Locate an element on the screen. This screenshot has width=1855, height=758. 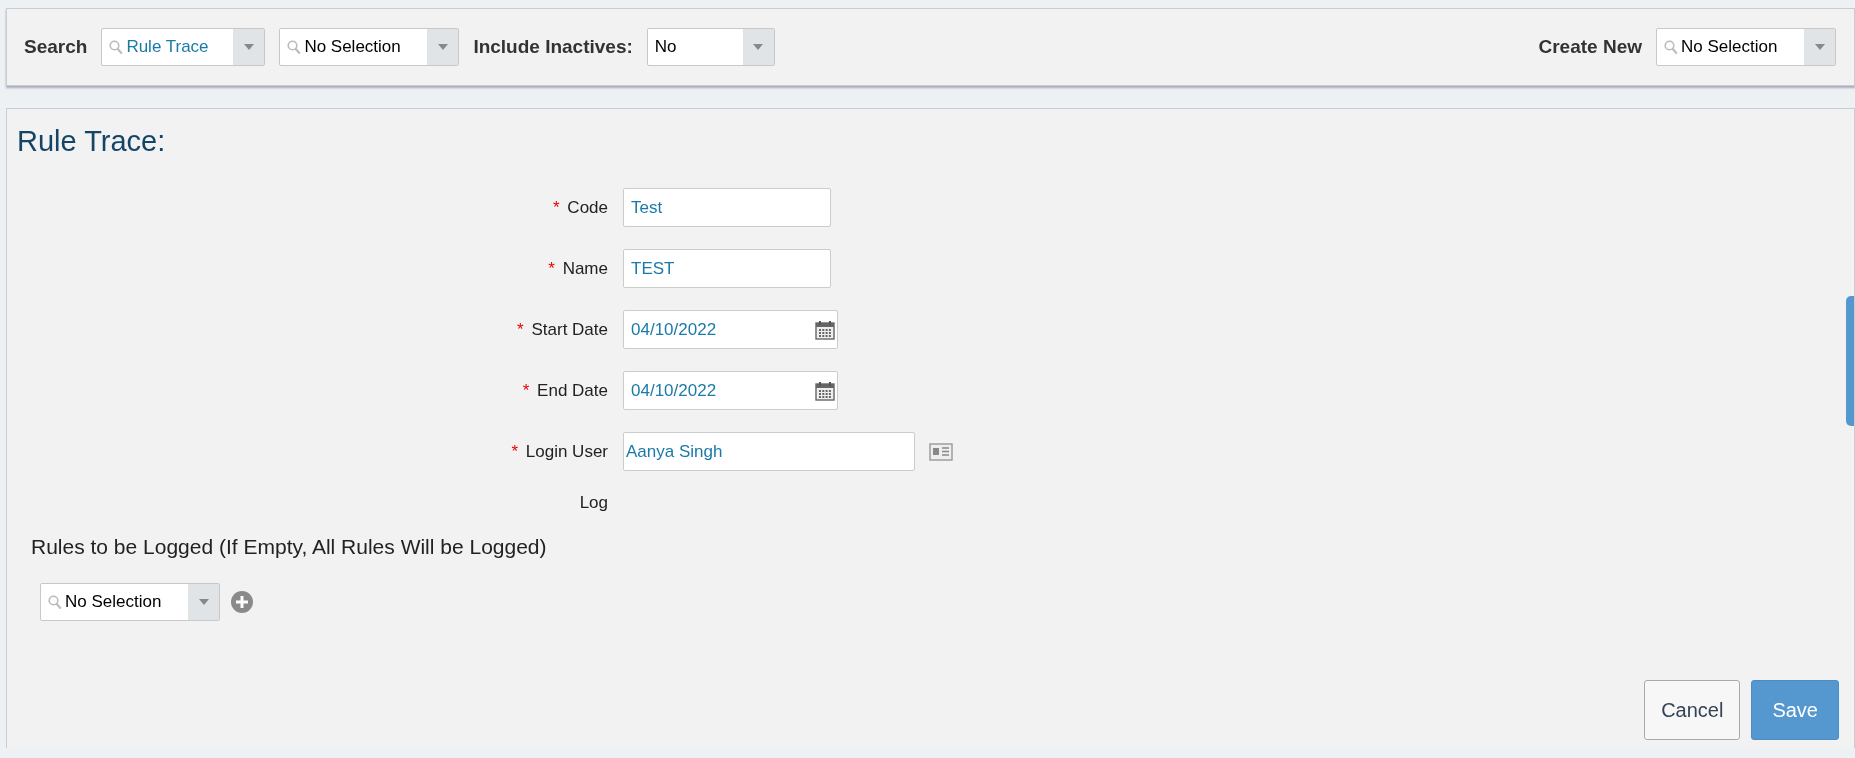
search-label: Search is located at coordinates (56, 47).